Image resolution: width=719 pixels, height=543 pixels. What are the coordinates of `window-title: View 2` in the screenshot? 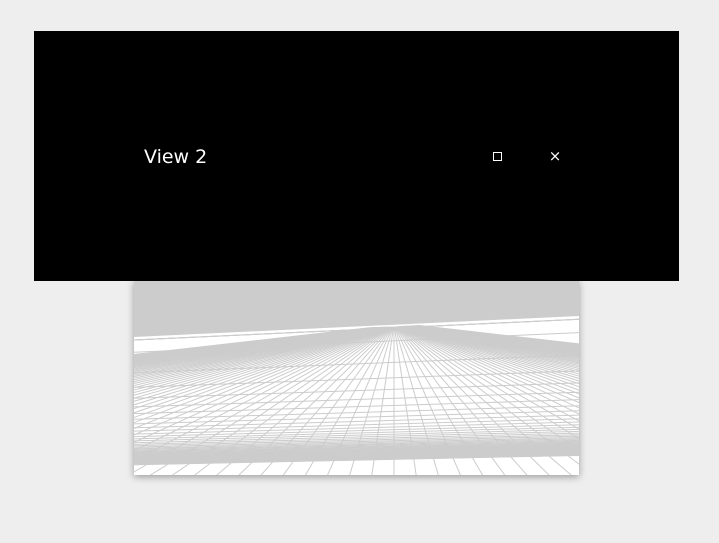 It's located at (176, 157).